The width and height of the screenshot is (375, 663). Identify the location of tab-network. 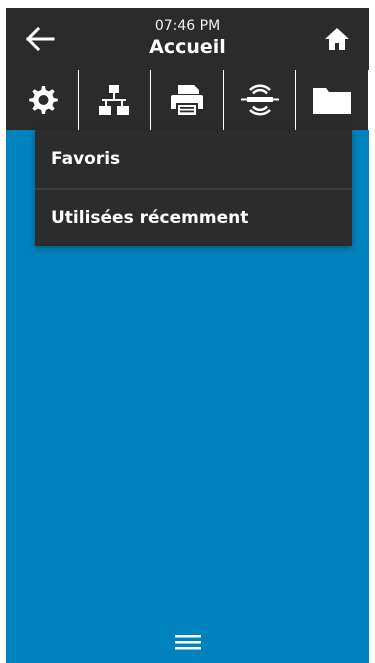
(114, 100).